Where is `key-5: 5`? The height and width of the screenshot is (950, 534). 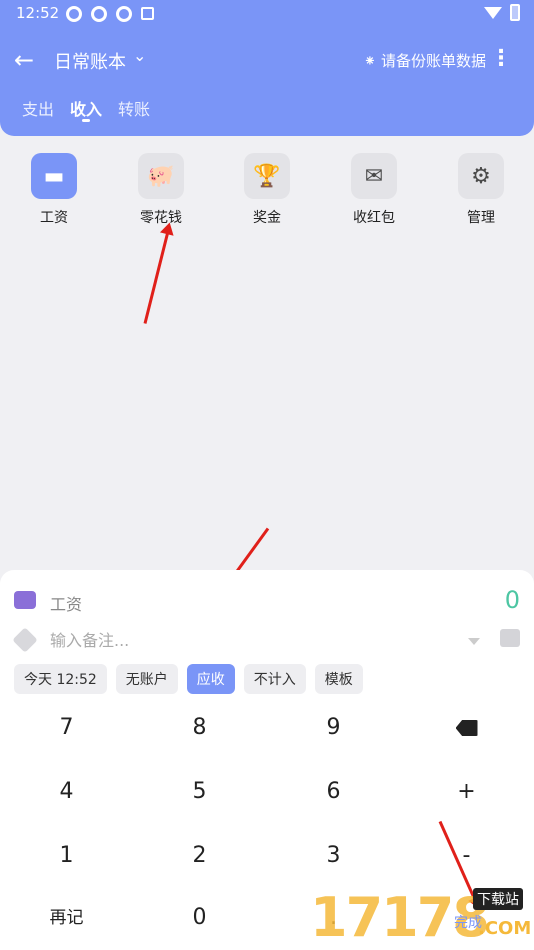
key-5: 5 is located at coordinates (199, 792).